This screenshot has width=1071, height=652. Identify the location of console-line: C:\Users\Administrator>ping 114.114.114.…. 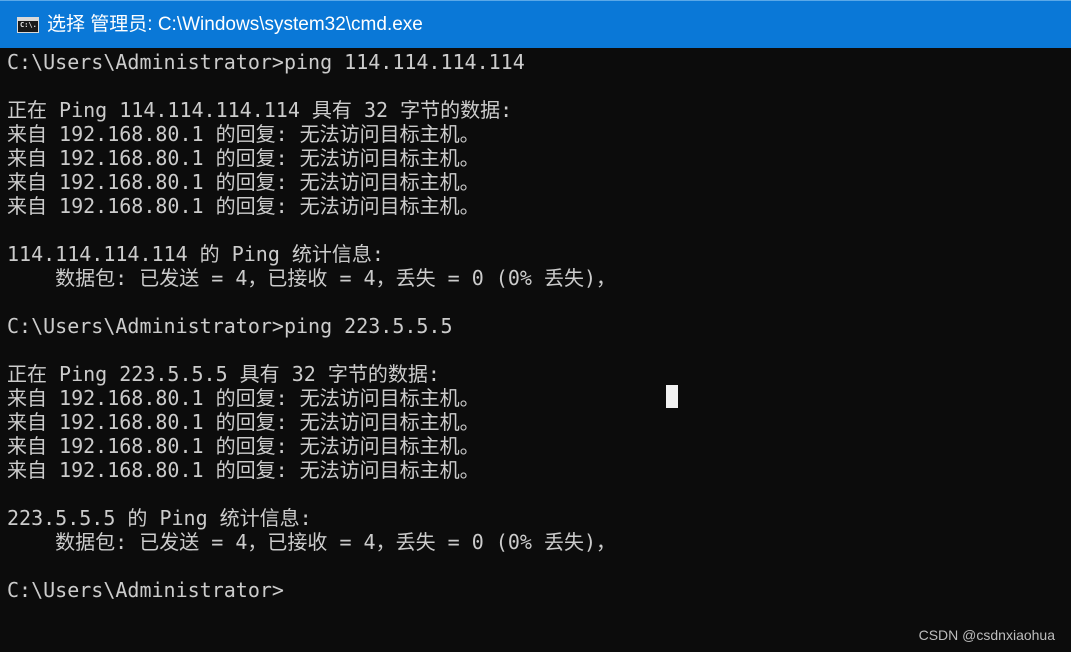
(266, 62).